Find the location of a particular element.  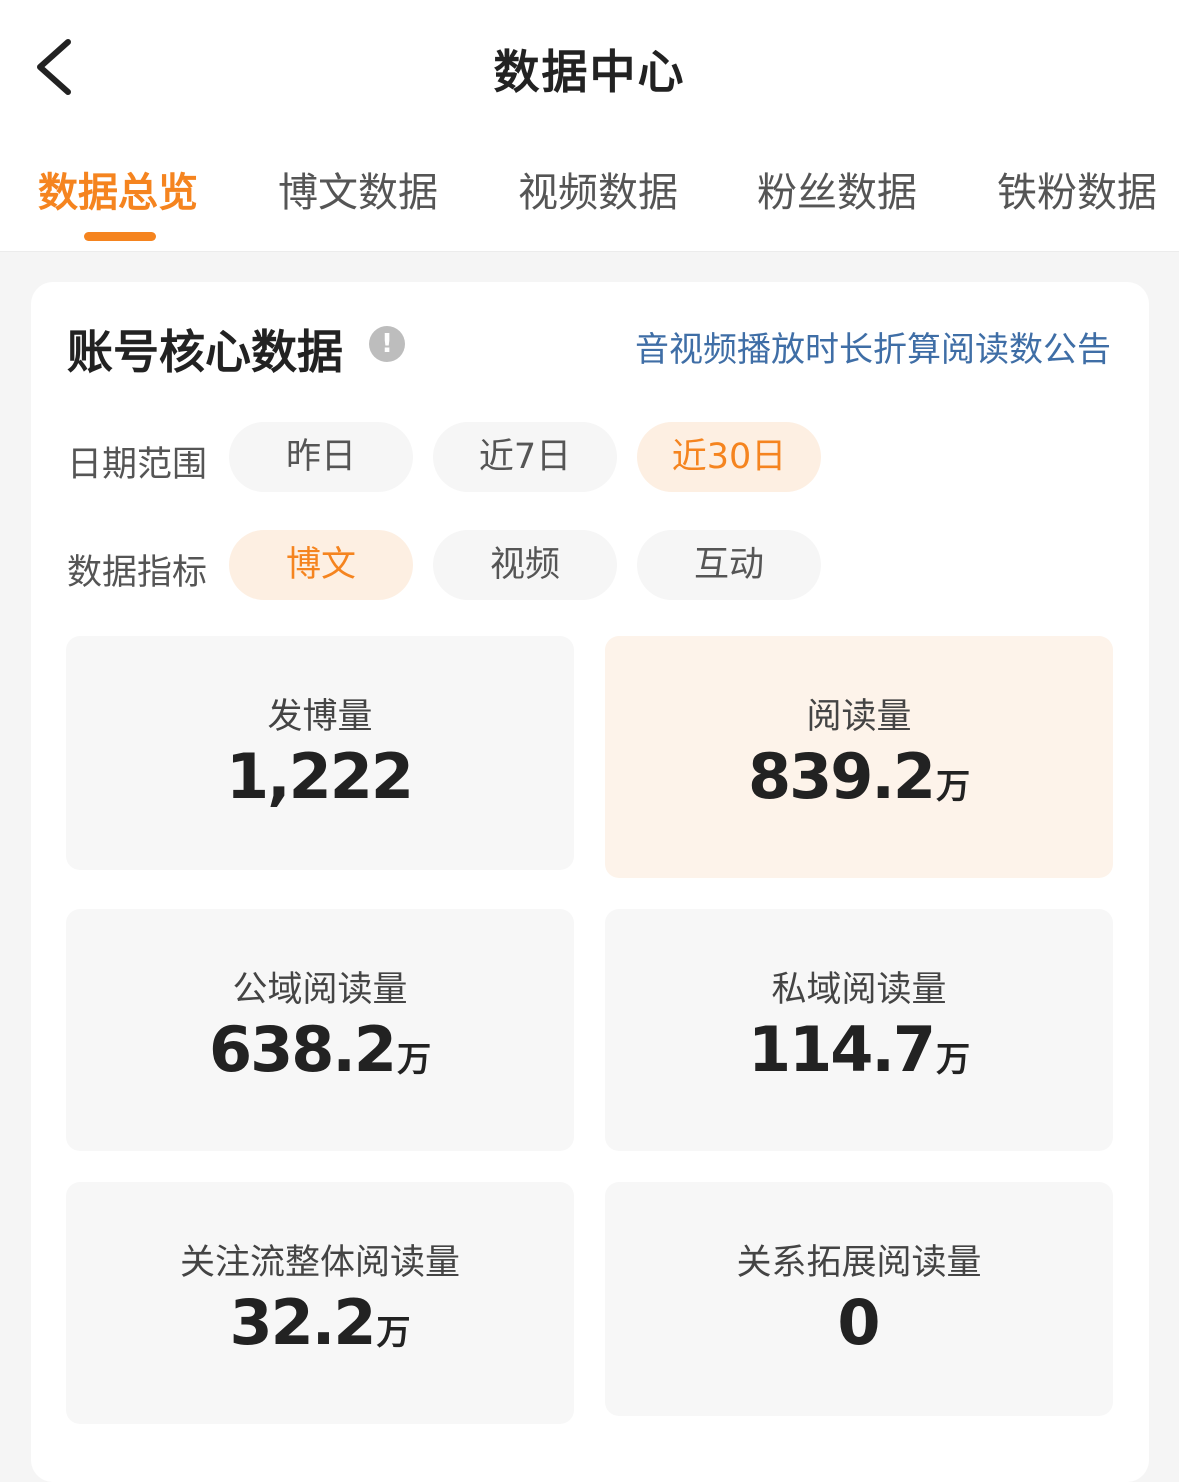

stat-public-read-count: 公域阅读量 638.2万 is located at coordinates (320, 1030).